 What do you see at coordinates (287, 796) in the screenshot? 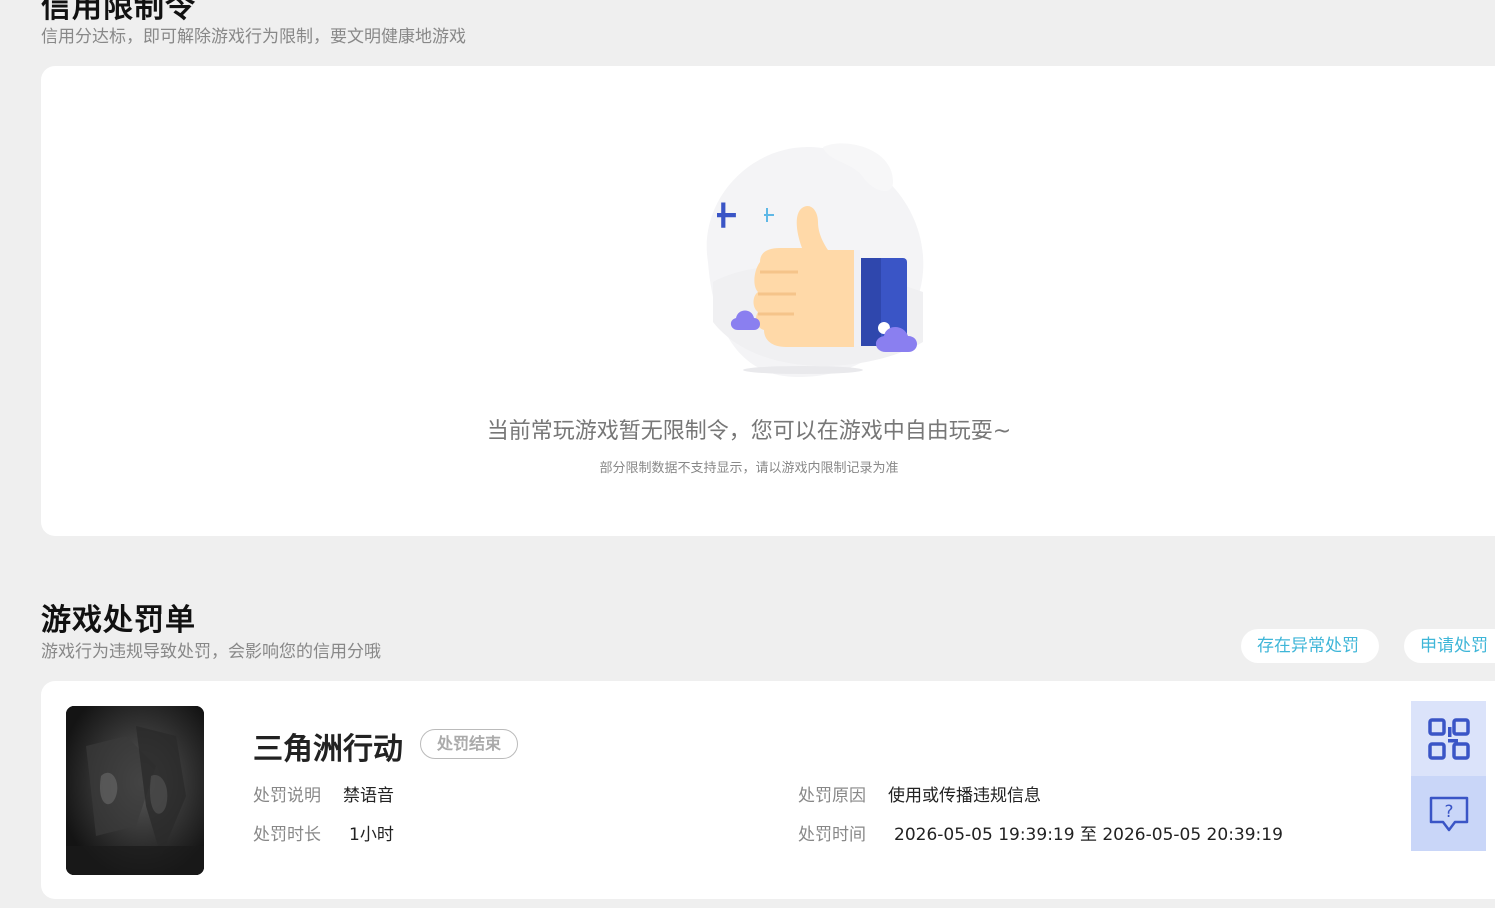
I see `penalty-desc-label: 处罚说明` at bounding box center [287, 796].